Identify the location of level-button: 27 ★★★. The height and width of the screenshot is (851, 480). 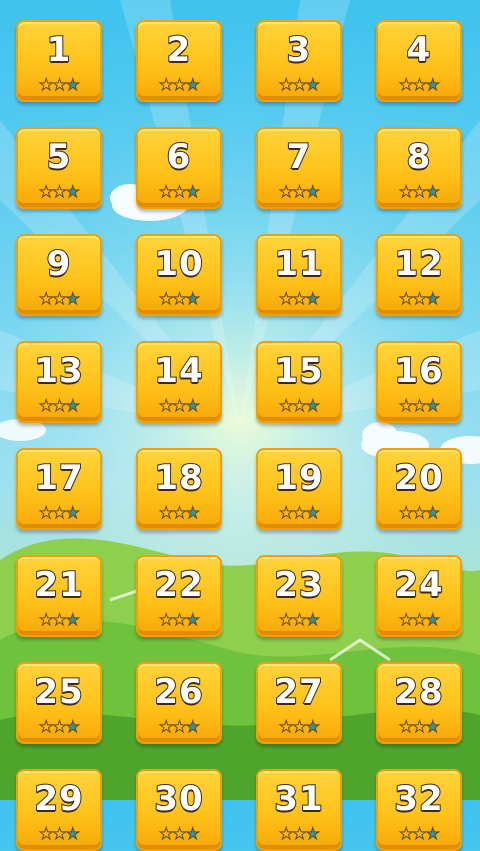
(299, 703).